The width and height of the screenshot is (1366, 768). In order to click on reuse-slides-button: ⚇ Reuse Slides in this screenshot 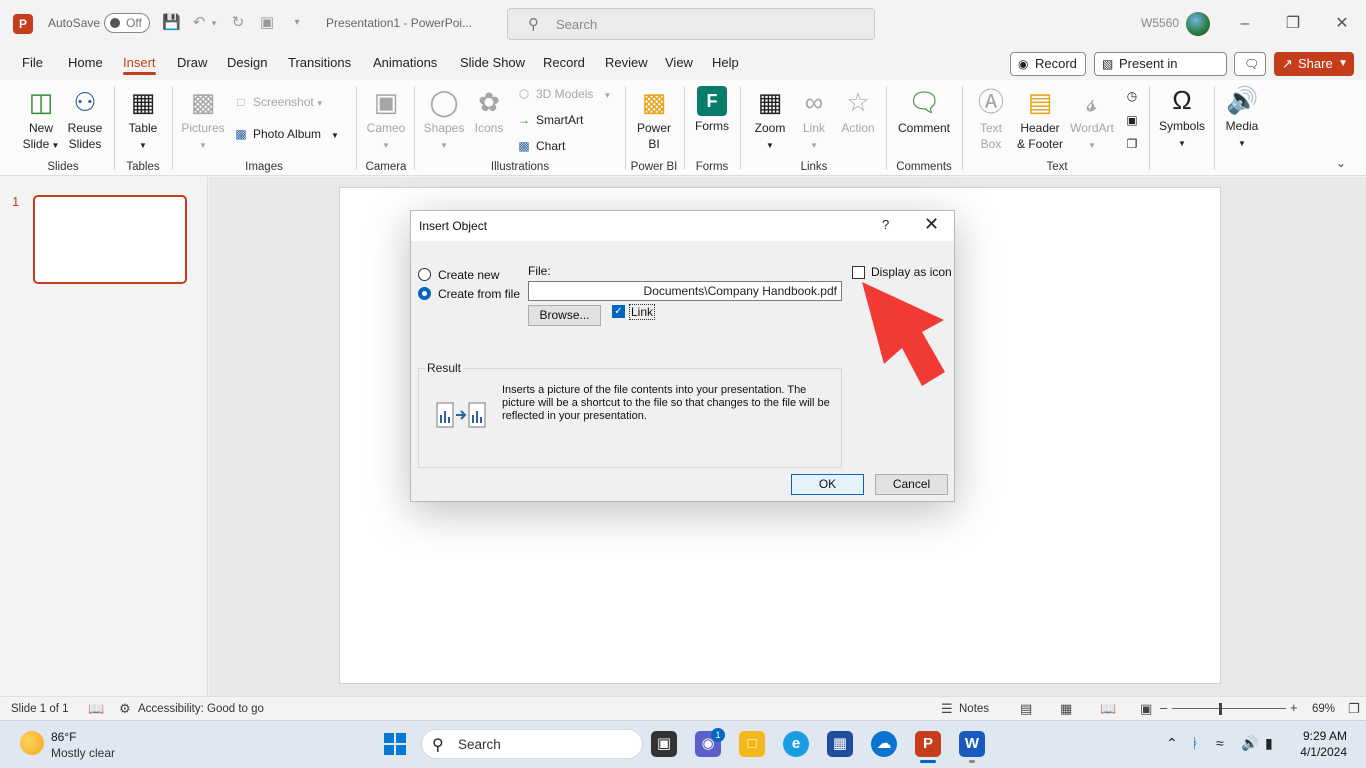, I will do `click(85, 119)`.